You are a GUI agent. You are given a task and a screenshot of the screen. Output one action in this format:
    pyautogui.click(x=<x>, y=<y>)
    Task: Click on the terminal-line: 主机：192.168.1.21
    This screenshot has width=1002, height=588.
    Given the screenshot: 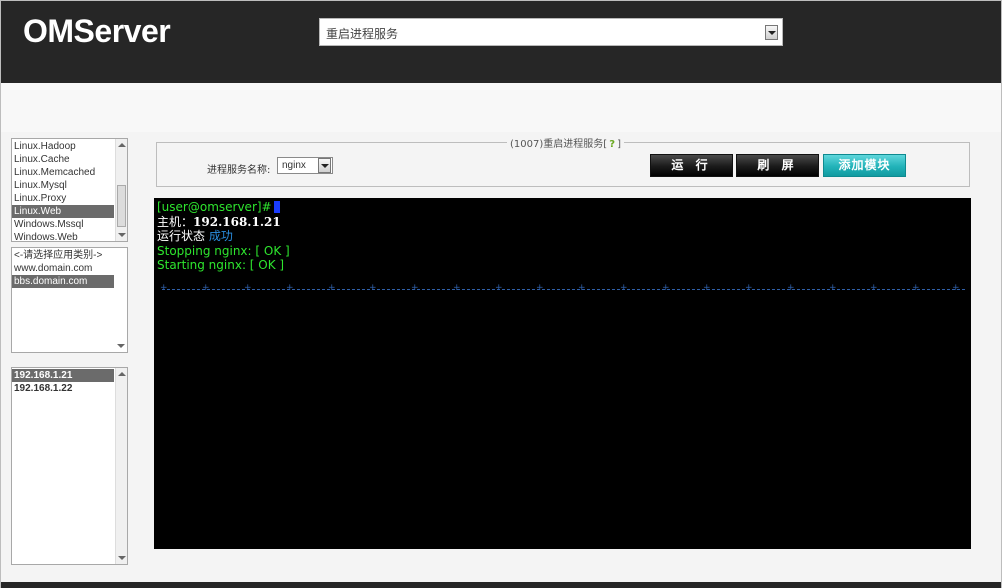 What is the action you would take?
    pyautogui.click(x=219, y=221)
    